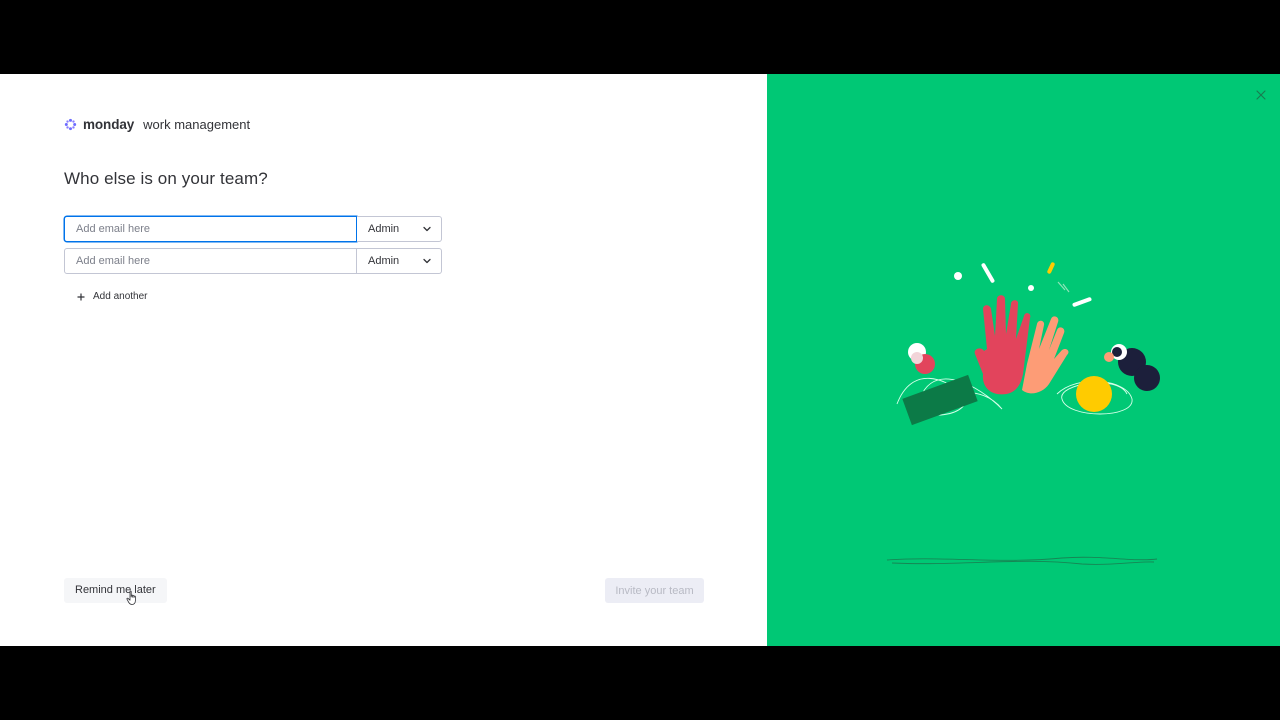 This screenshot has height=720, width=1280. Describe the element at coordinates (1022, 560) in the screenshot. I see `ground-scribble` at that location.